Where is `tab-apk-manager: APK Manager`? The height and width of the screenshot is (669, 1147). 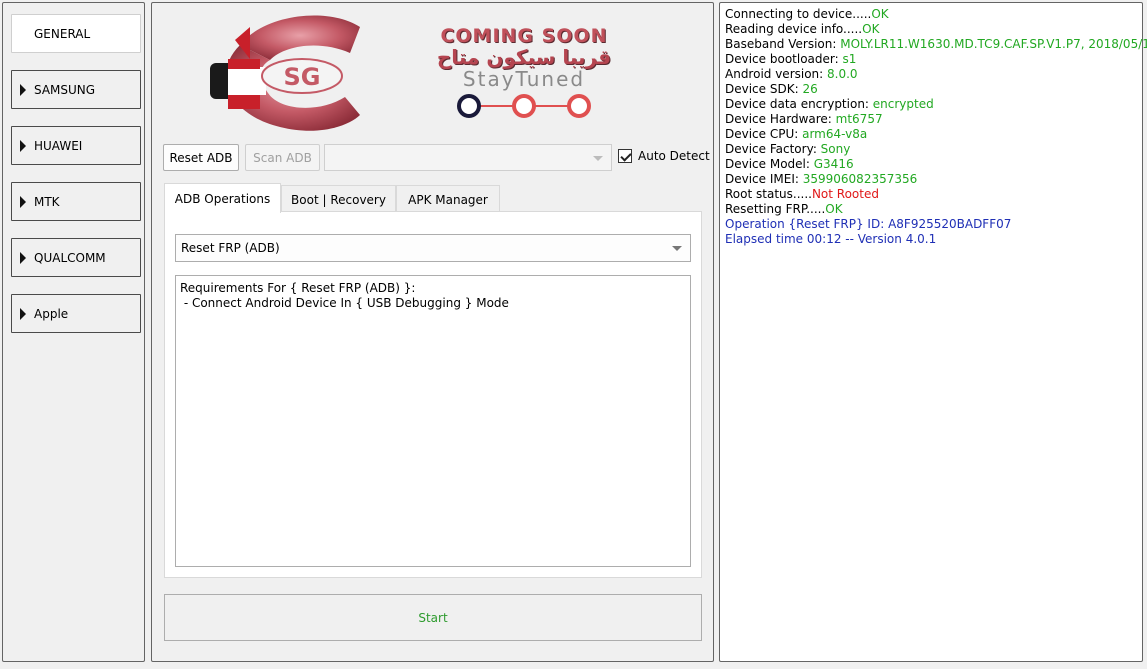
tab-apk-manager: APK Manager is located at coordinates (448, 199).